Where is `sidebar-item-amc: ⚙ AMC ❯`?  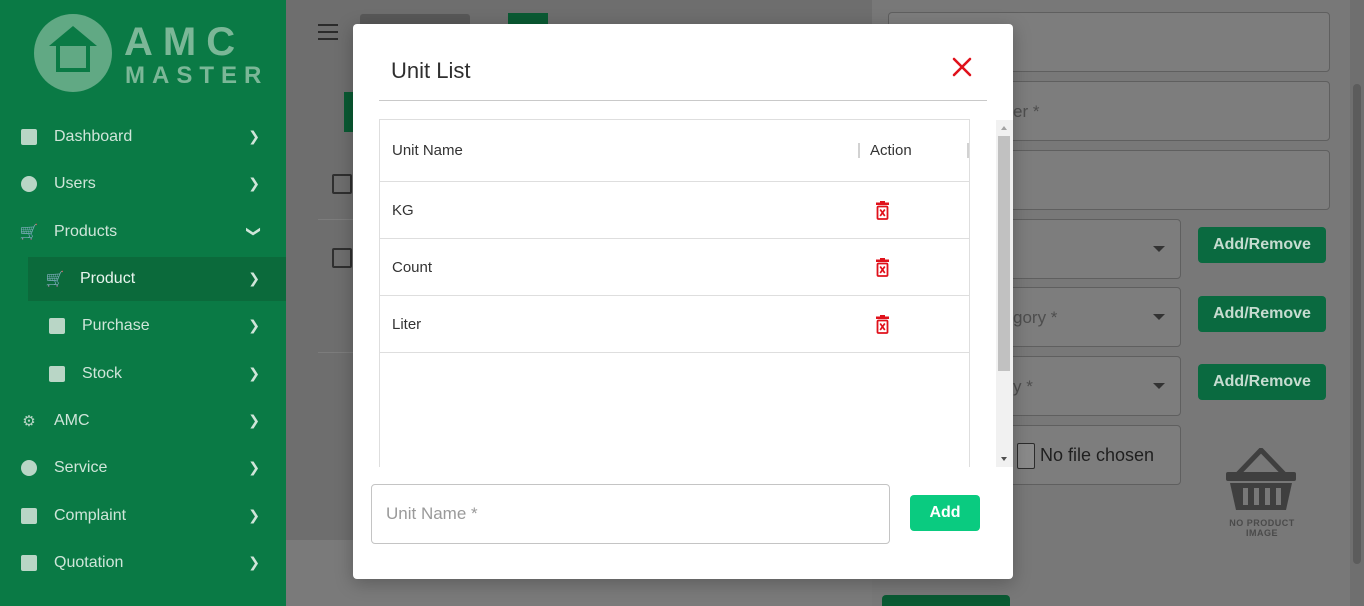
sidebar-item-amc: ⚙ AMC ❯ is located at coordinates (143, 421).